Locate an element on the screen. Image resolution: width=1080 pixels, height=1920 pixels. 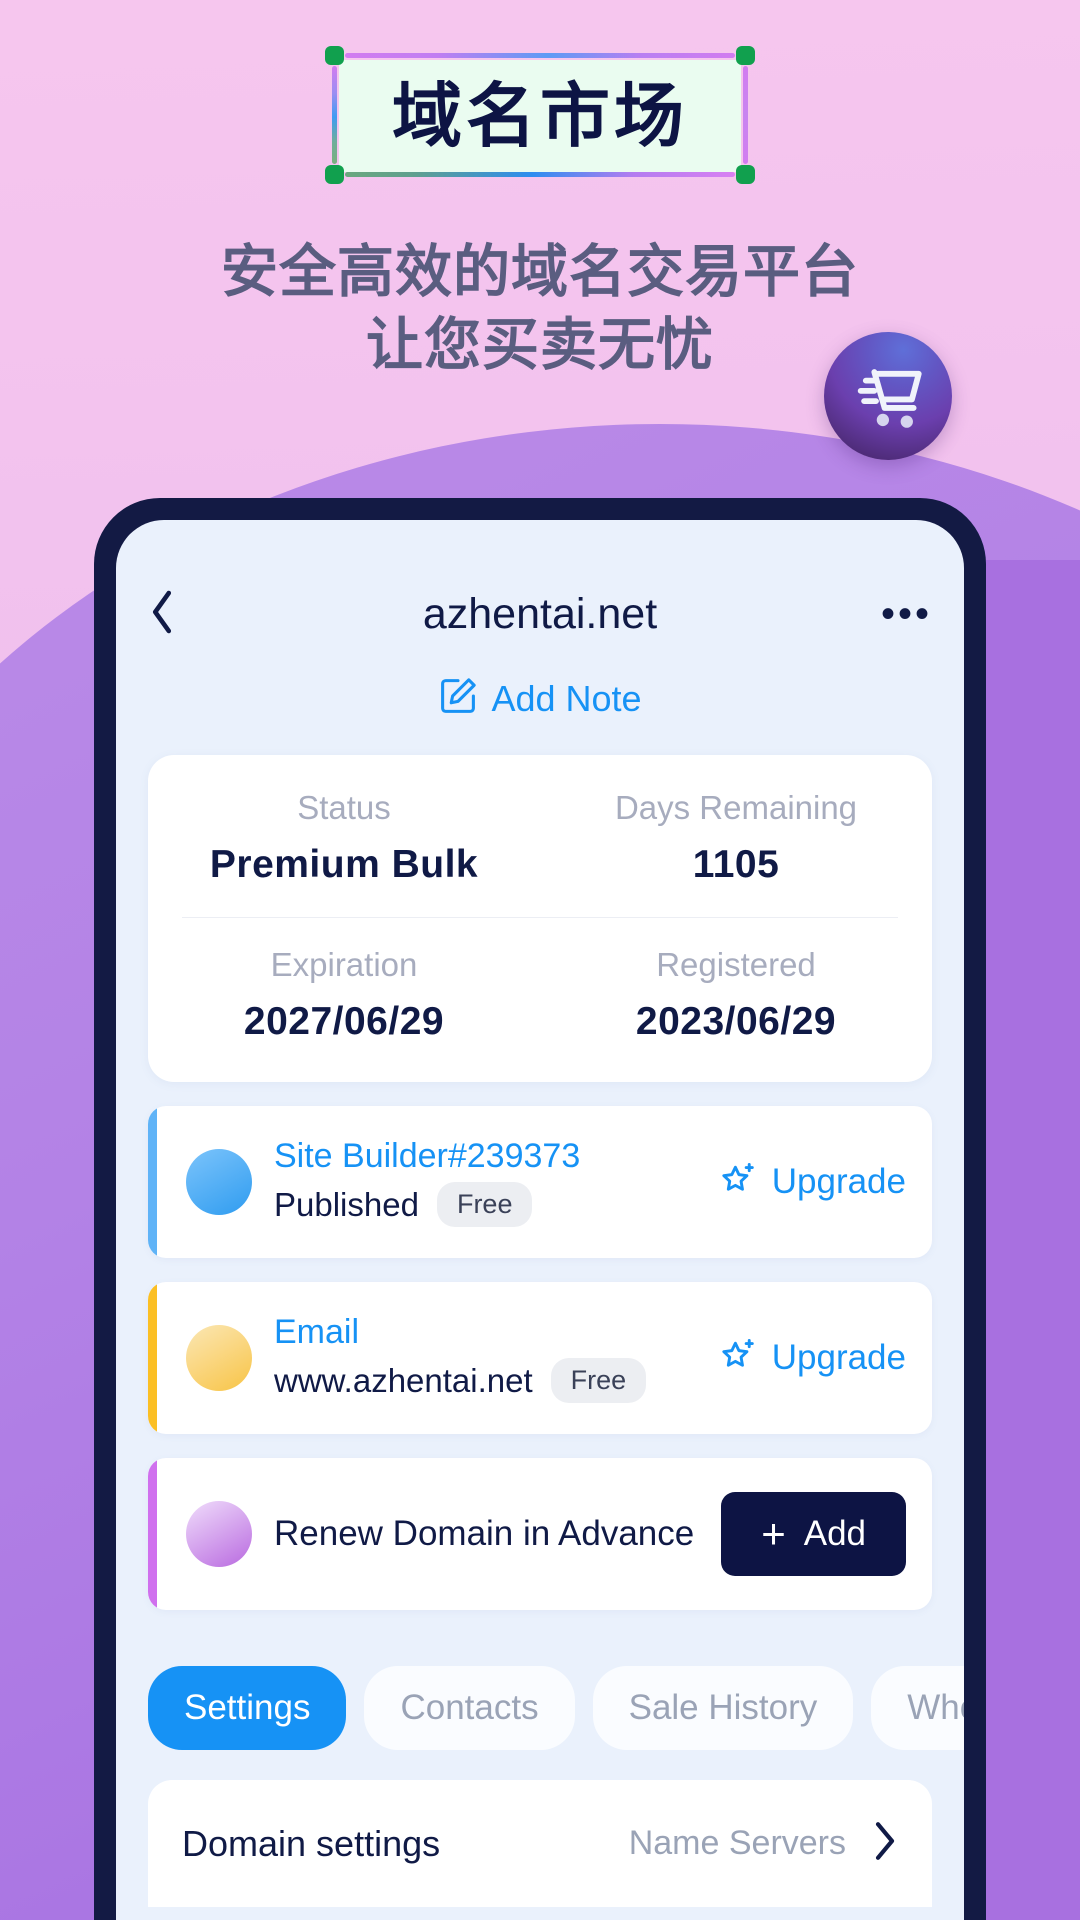
tab-sale-history: Sale History is located at coordinates (723, 1708).